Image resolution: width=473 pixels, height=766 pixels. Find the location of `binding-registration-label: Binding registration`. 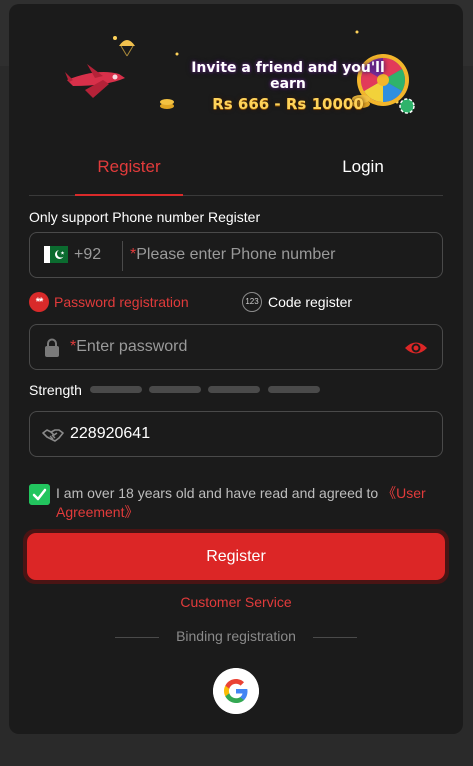

binding-registration-label: Binding registration is located at coordinates (236, 636).